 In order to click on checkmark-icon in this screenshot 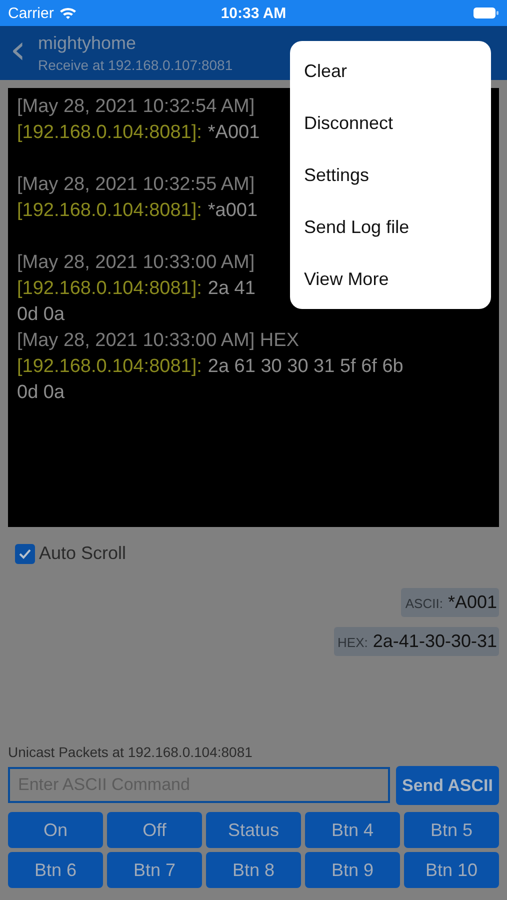, I will do `click(25, 554)`.